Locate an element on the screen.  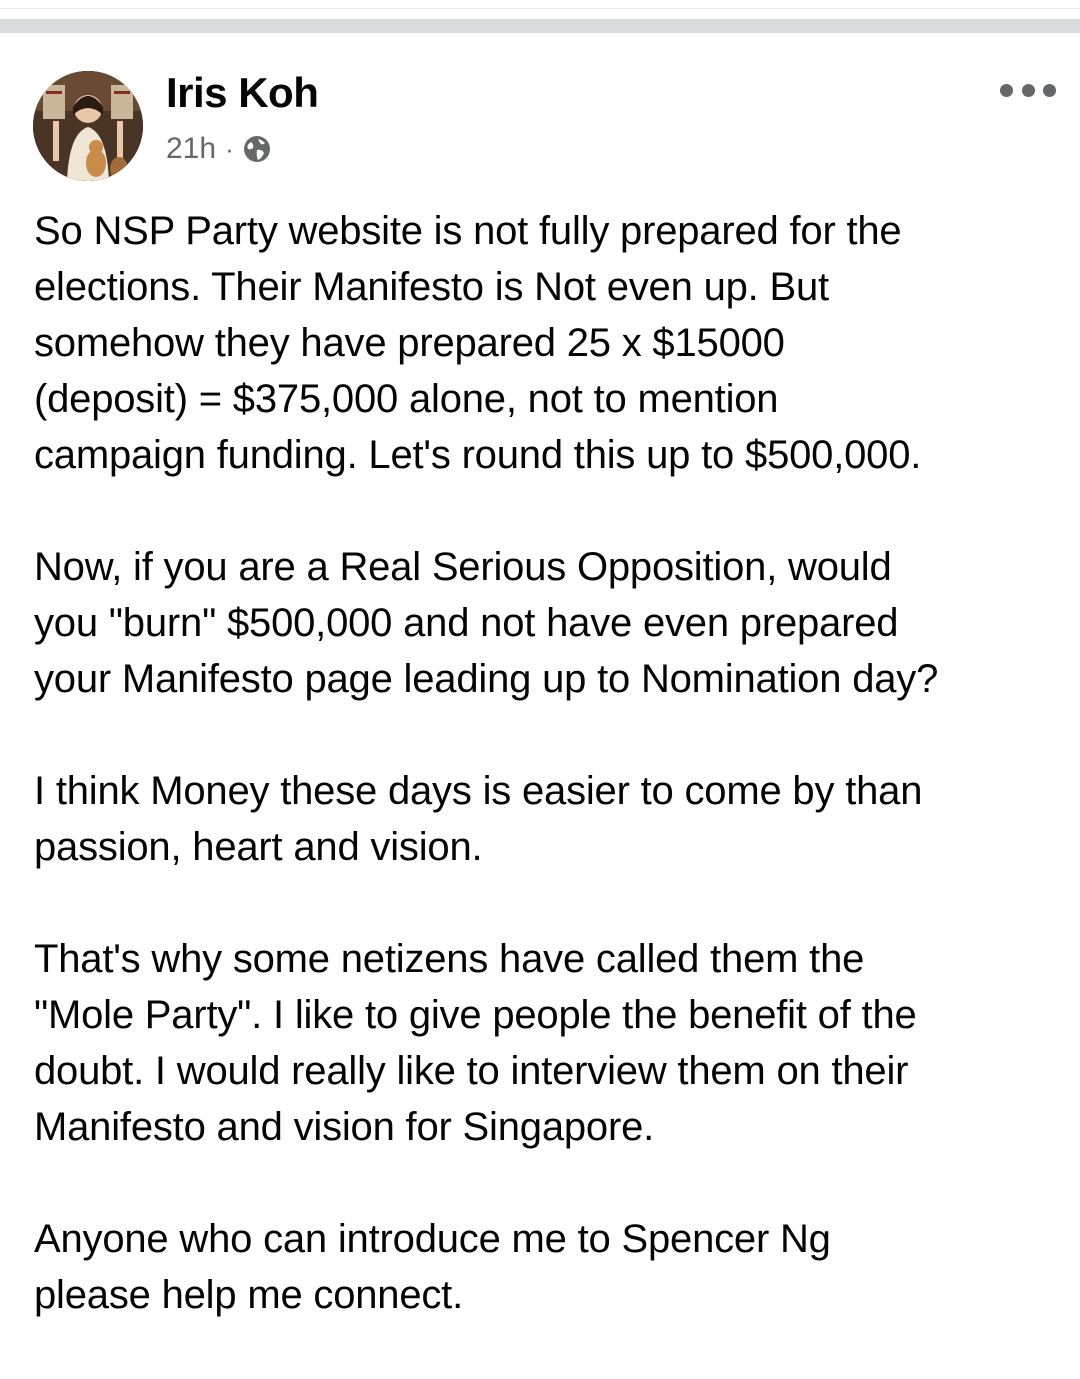
more-options-icon is located at coordinates (1028, 90).